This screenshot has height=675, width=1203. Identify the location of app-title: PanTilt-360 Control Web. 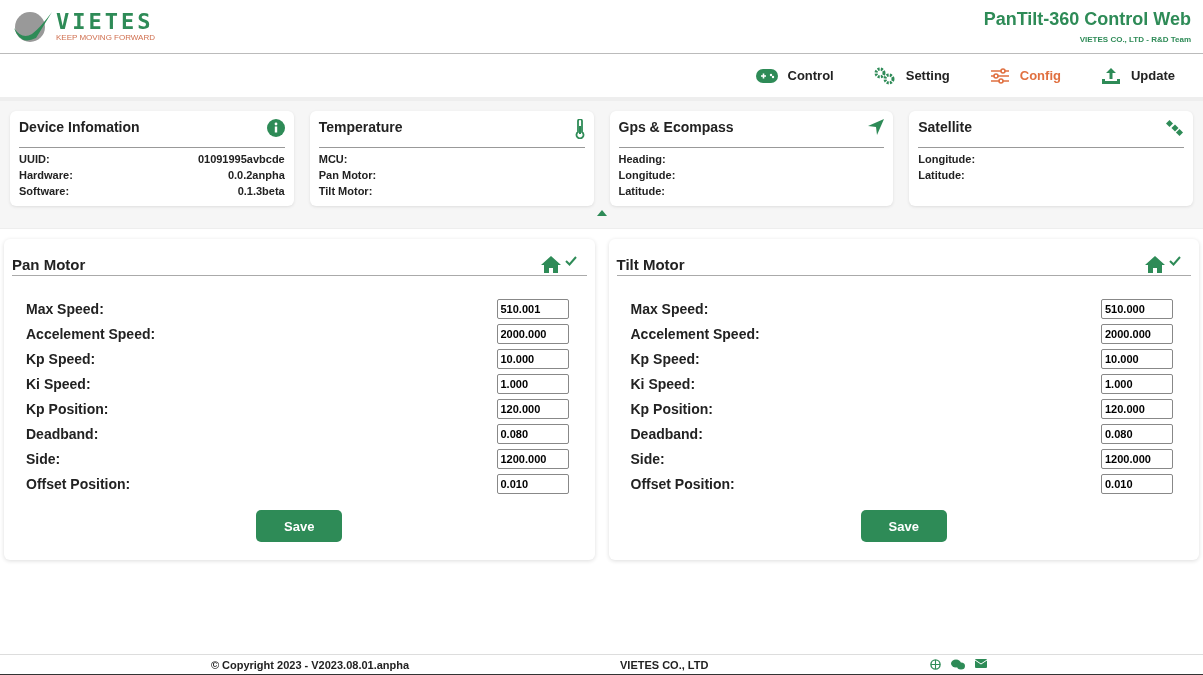
(1087, 19).